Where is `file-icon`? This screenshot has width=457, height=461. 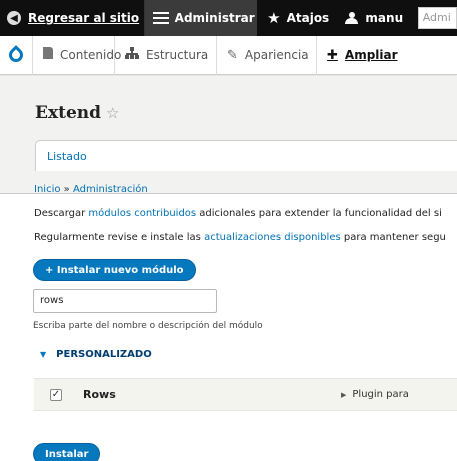
file-icon is located at coordinates (48, 55).